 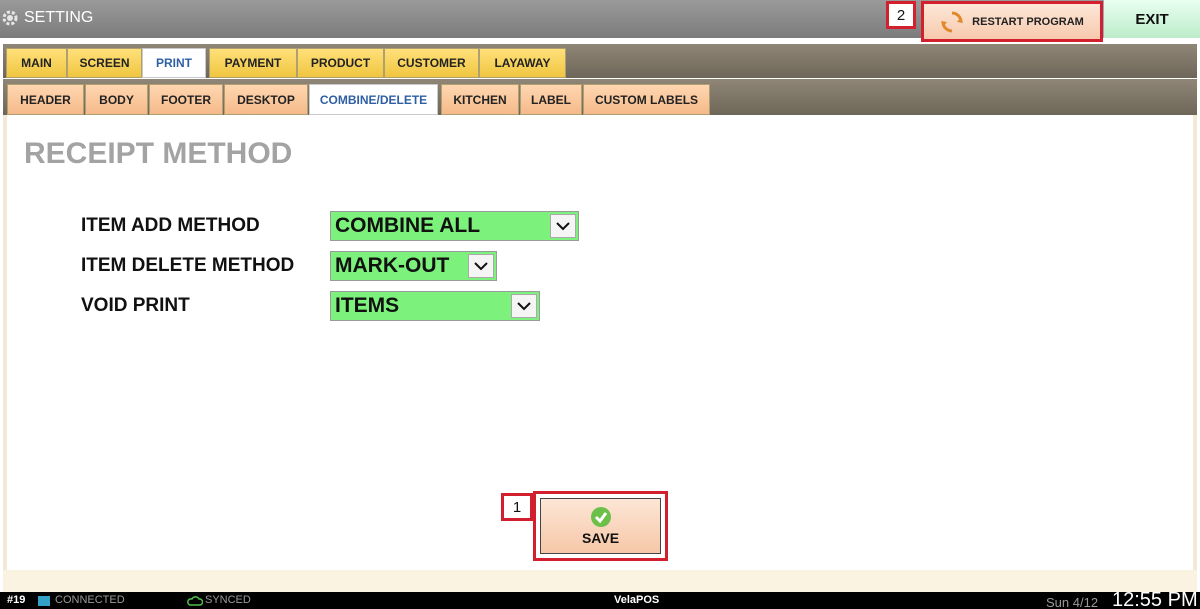 I want to click on void-print-value: ITEMS, so click(x=367, y=305).